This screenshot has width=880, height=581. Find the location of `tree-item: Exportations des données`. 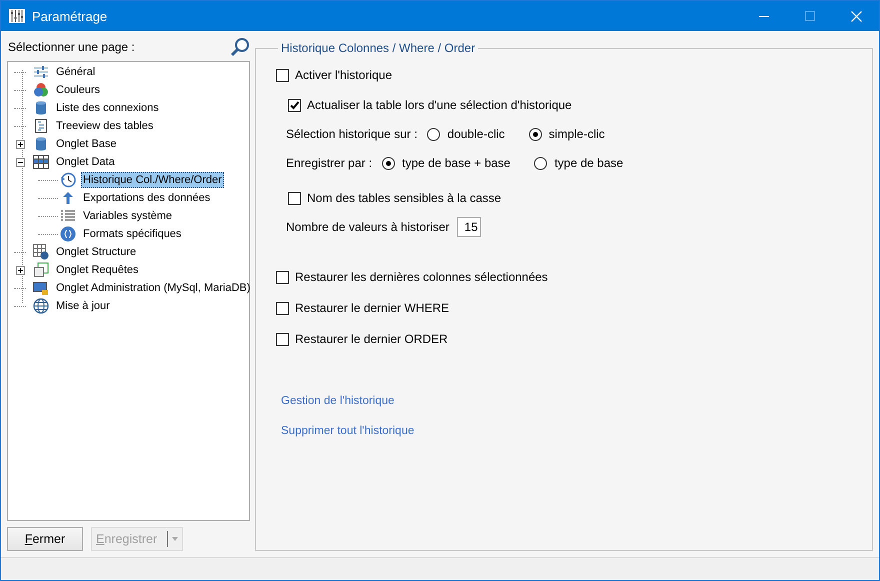

tree-item: Exportations des données is located at coordinates (146, 198).